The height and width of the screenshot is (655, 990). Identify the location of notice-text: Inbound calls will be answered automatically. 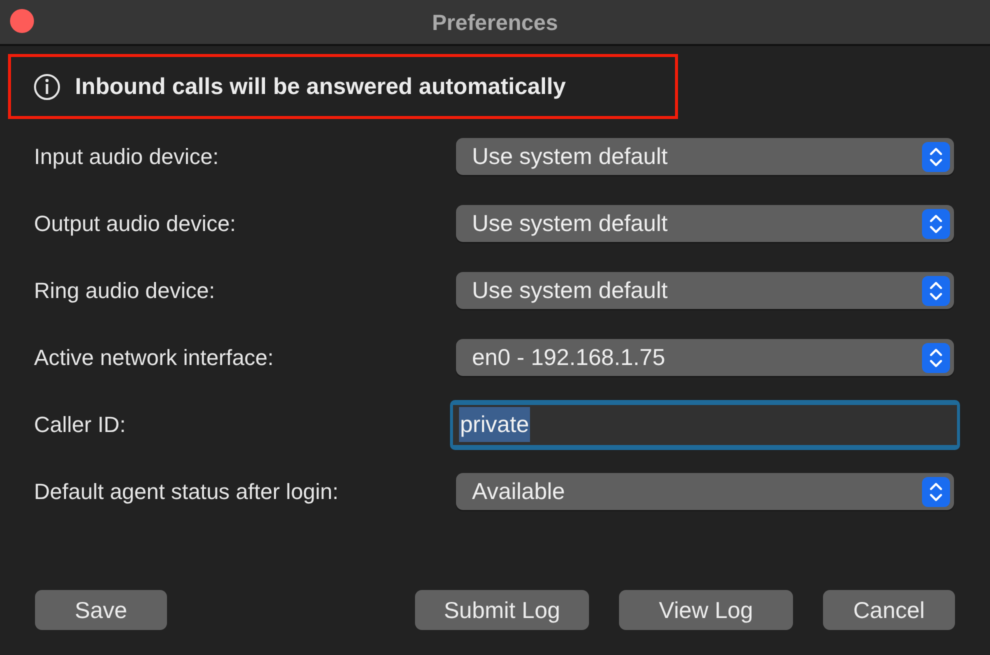
(320, 87).